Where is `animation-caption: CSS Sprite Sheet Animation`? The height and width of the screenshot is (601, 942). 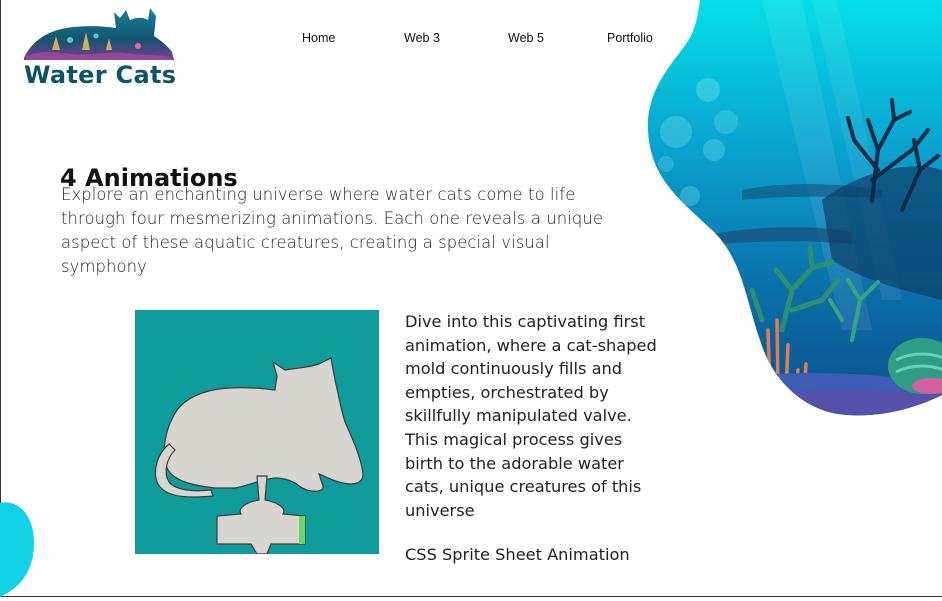
animation-caption: CSS Sprite Sheet Animation is located at coordinates (517, 554).